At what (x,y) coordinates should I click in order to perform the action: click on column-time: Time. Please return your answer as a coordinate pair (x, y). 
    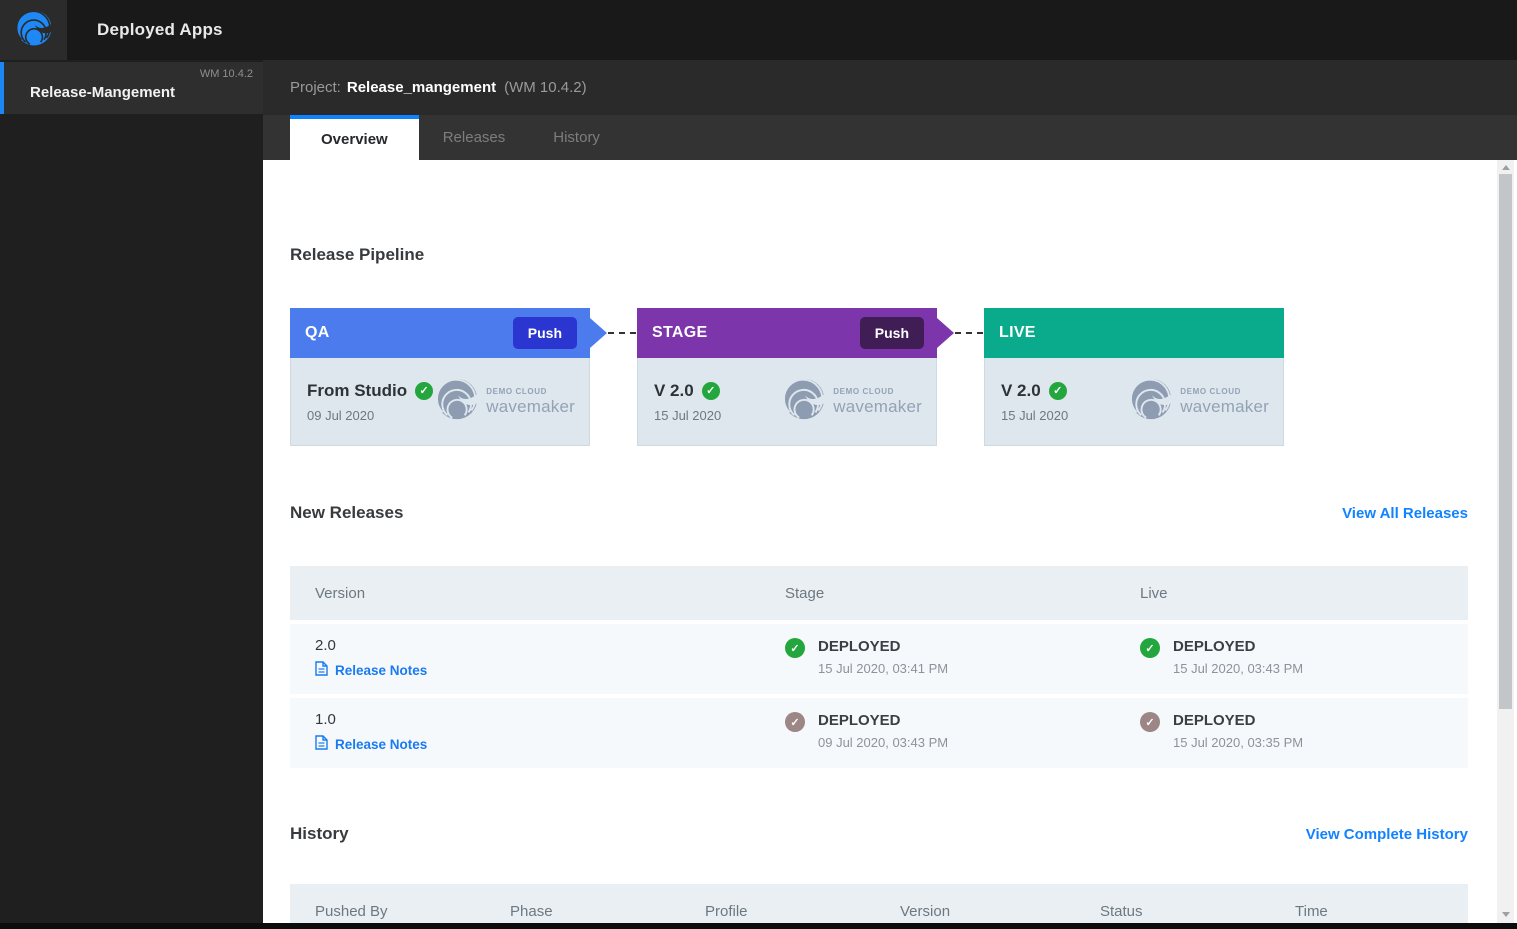
    Looking at the image, I should click on (1311, 911).